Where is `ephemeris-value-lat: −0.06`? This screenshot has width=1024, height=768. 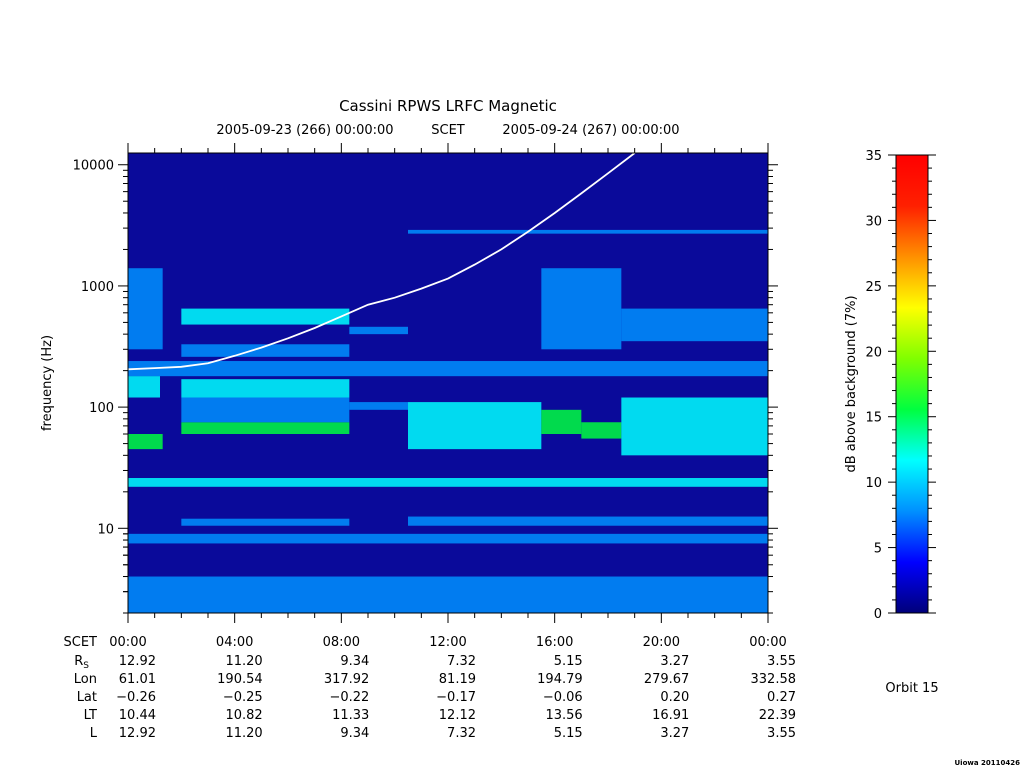
ephemeris-value-lat: −0.06 is located at coordinates (563, 697).